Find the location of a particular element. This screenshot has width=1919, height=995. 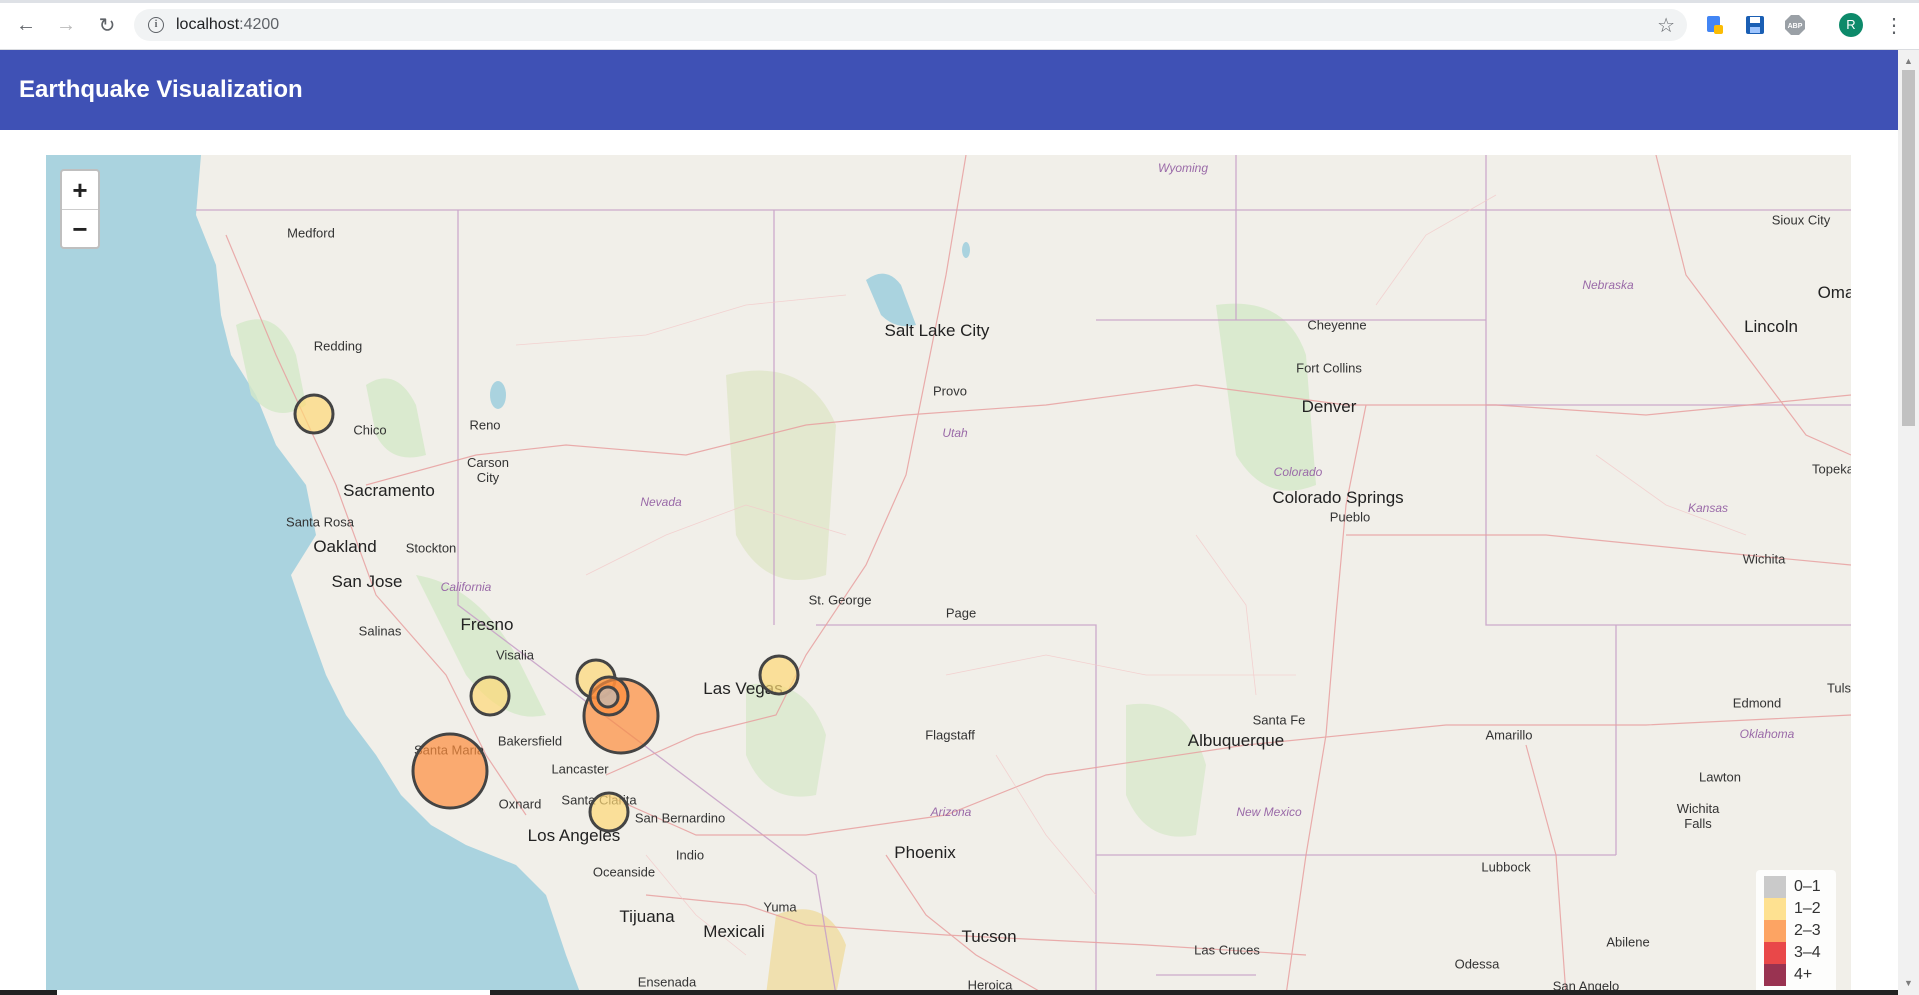

city-label: Phoenix is located at coordinates (925, 852).